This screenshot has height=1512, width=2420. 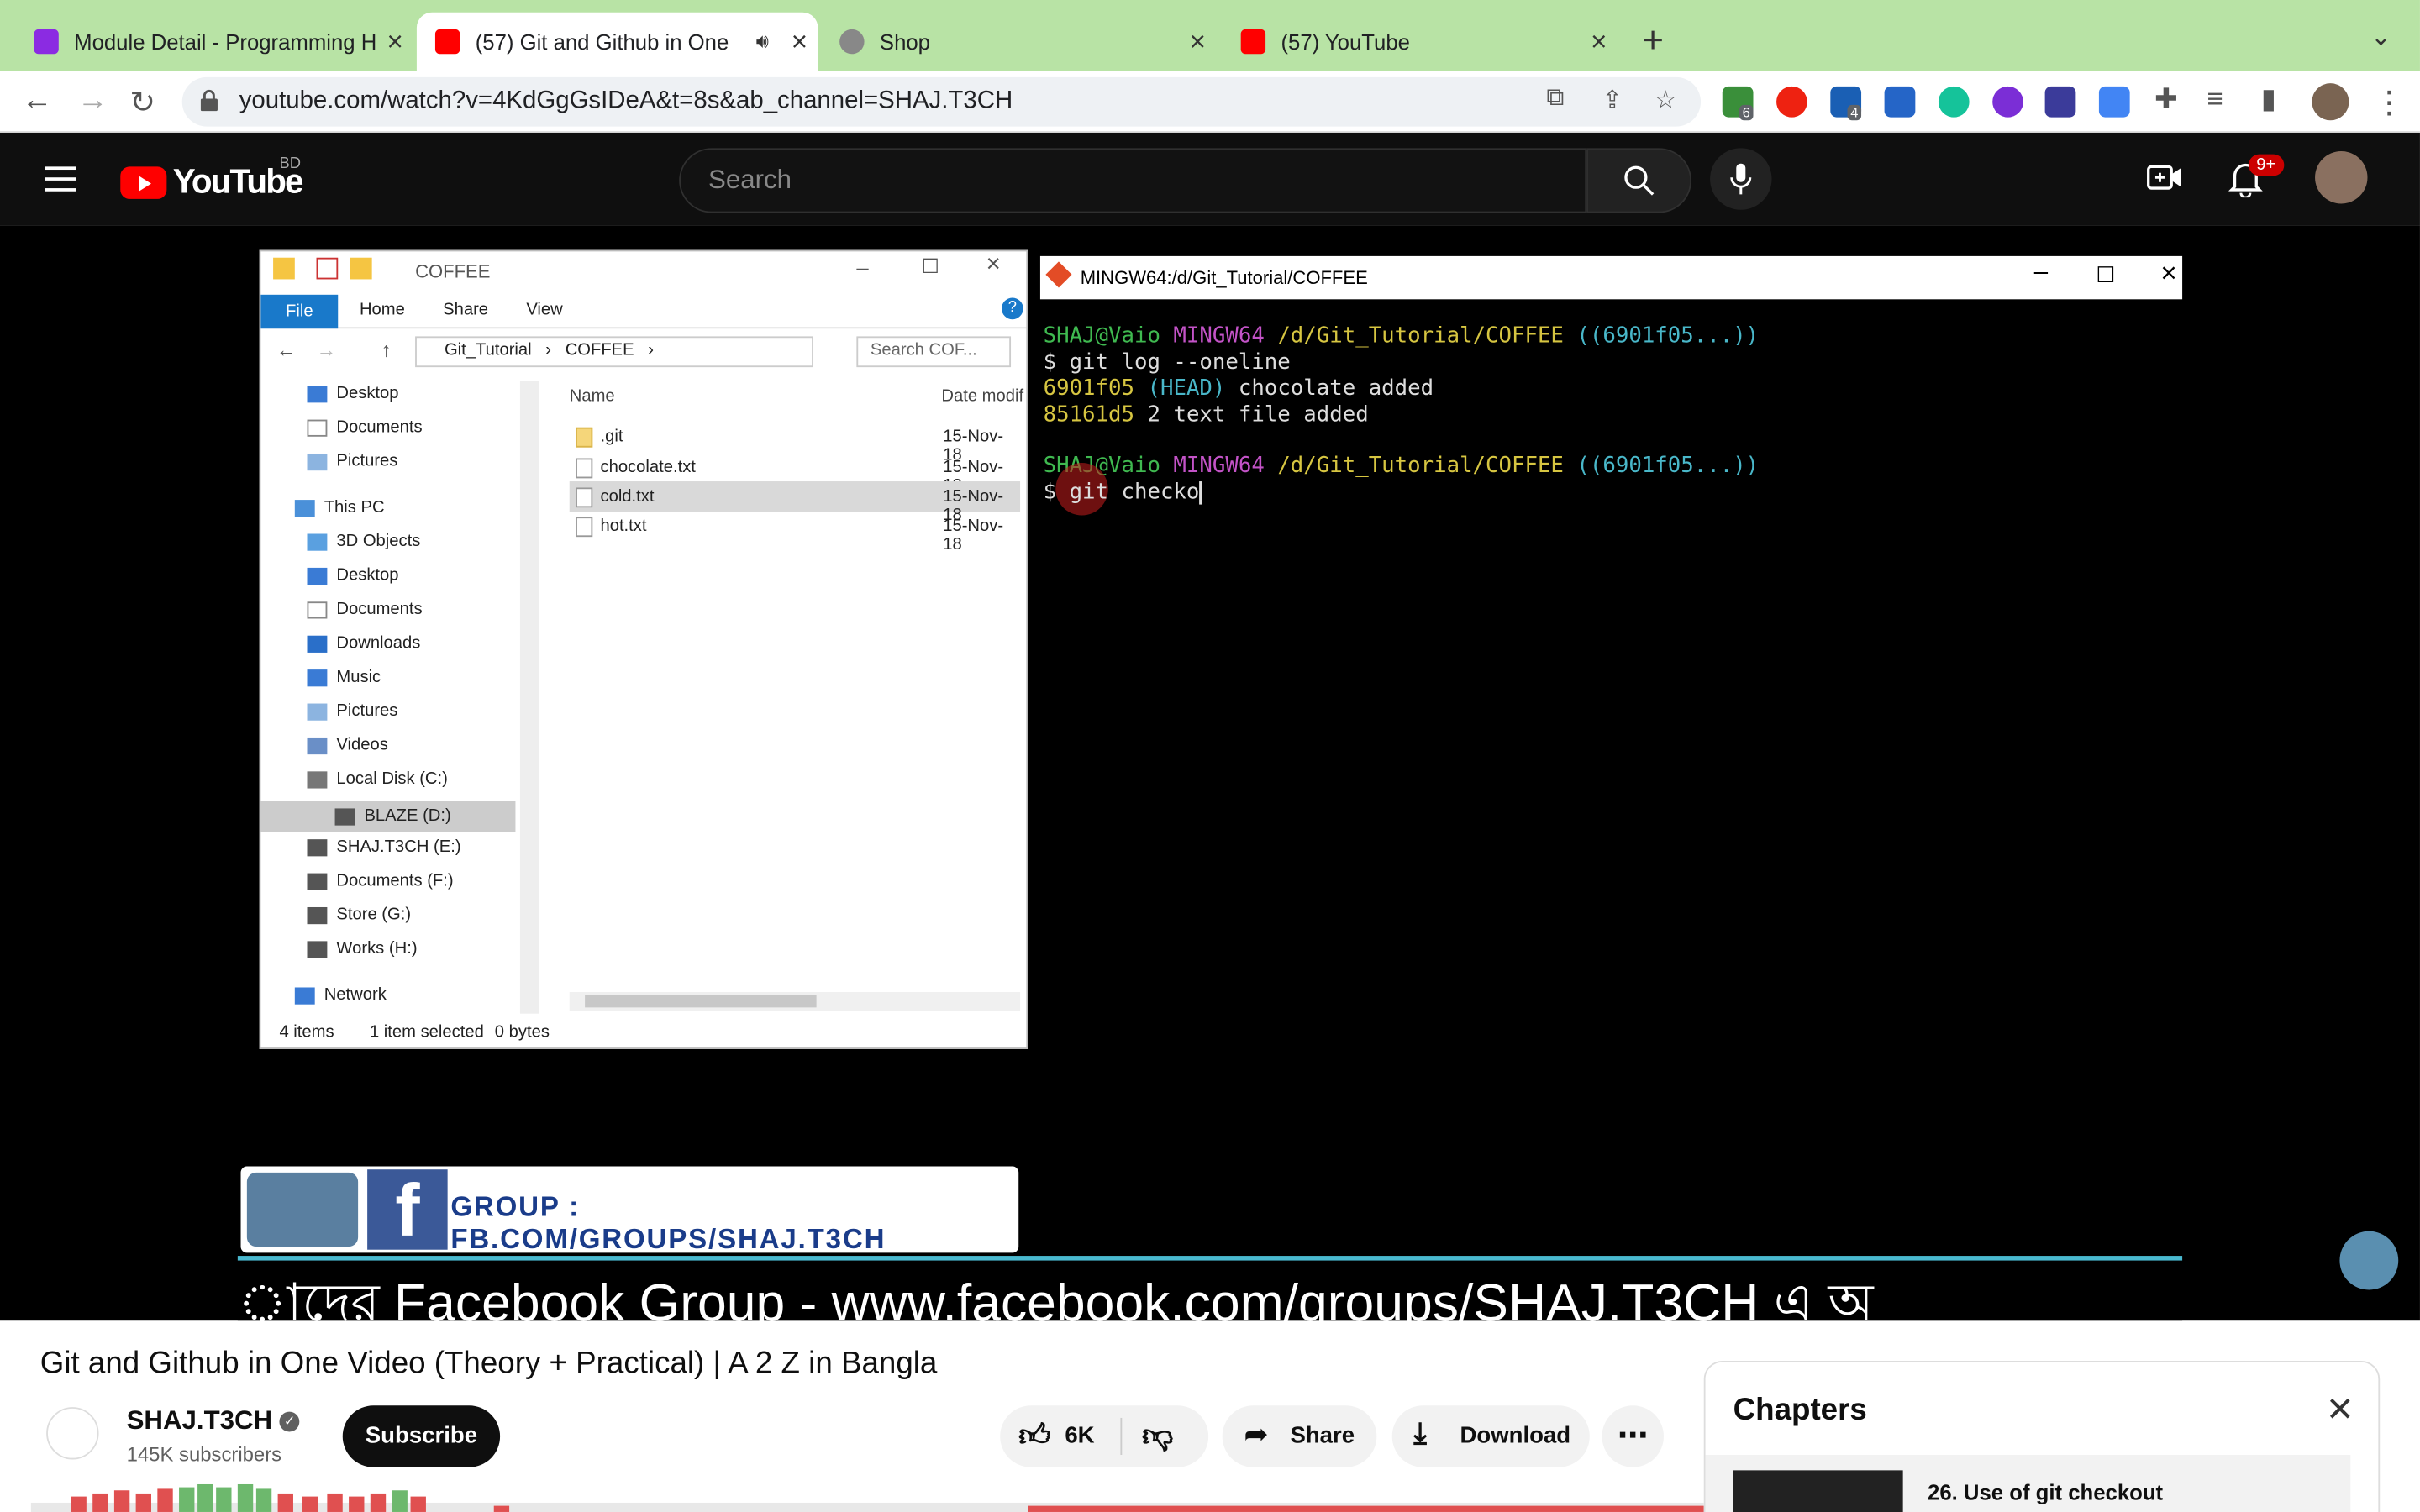 I want to click on list-item: hot.txt 15-Nov-18, so click(x=795, y=532).